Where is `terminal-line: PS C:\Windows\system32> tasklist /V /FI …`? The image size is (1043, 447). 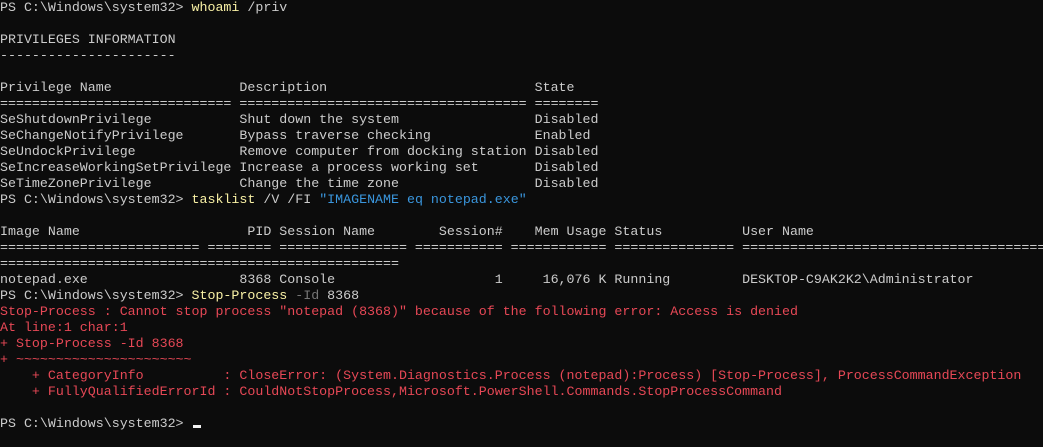
terminal-line: PS C:\Windows\system32> tasklist /V /FI … is located at coordinates (521, 200).